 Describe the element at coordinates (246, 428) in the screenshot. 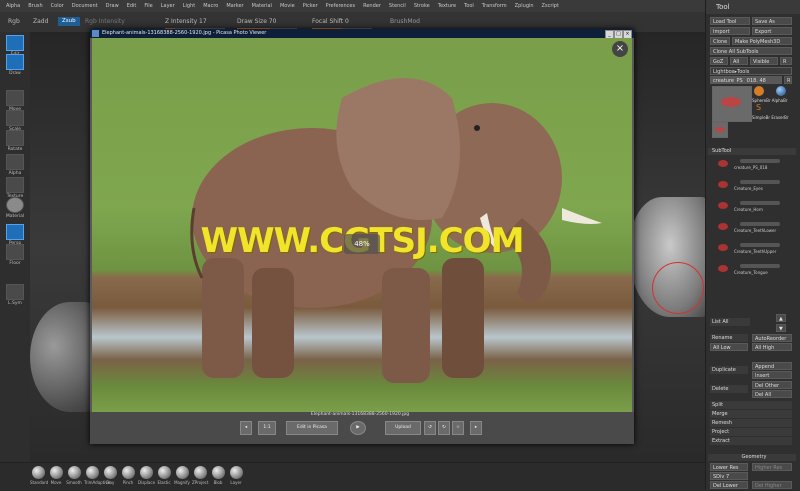

I see `prev-photo-button: ◂` at that location.